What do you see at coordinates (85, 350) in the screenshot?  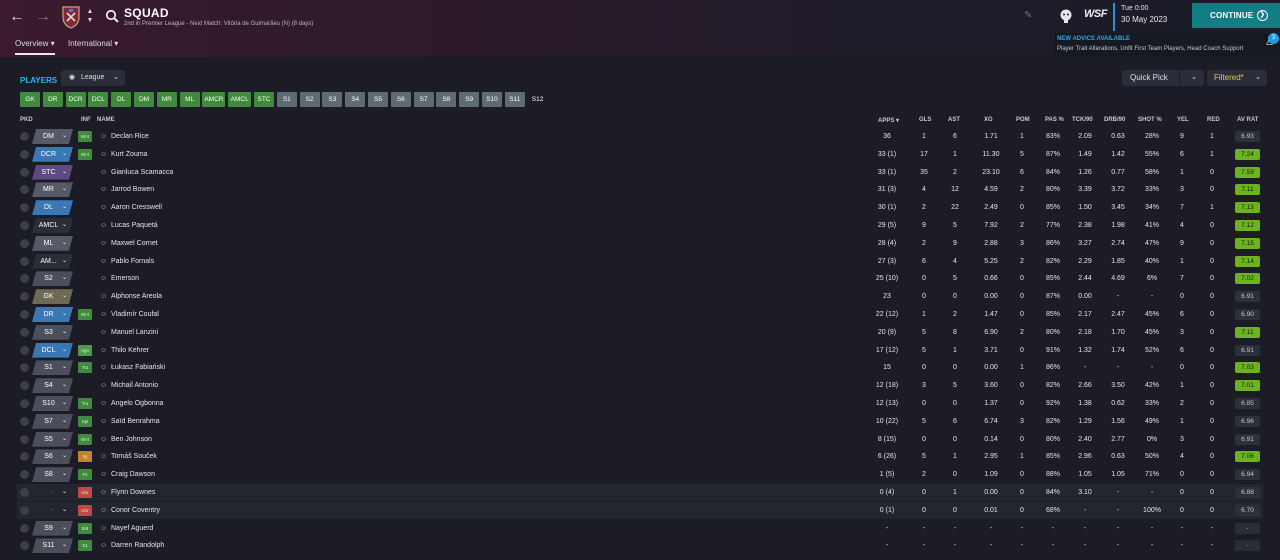 I see `info-badge: Agn` at bounding box center [85, 350].